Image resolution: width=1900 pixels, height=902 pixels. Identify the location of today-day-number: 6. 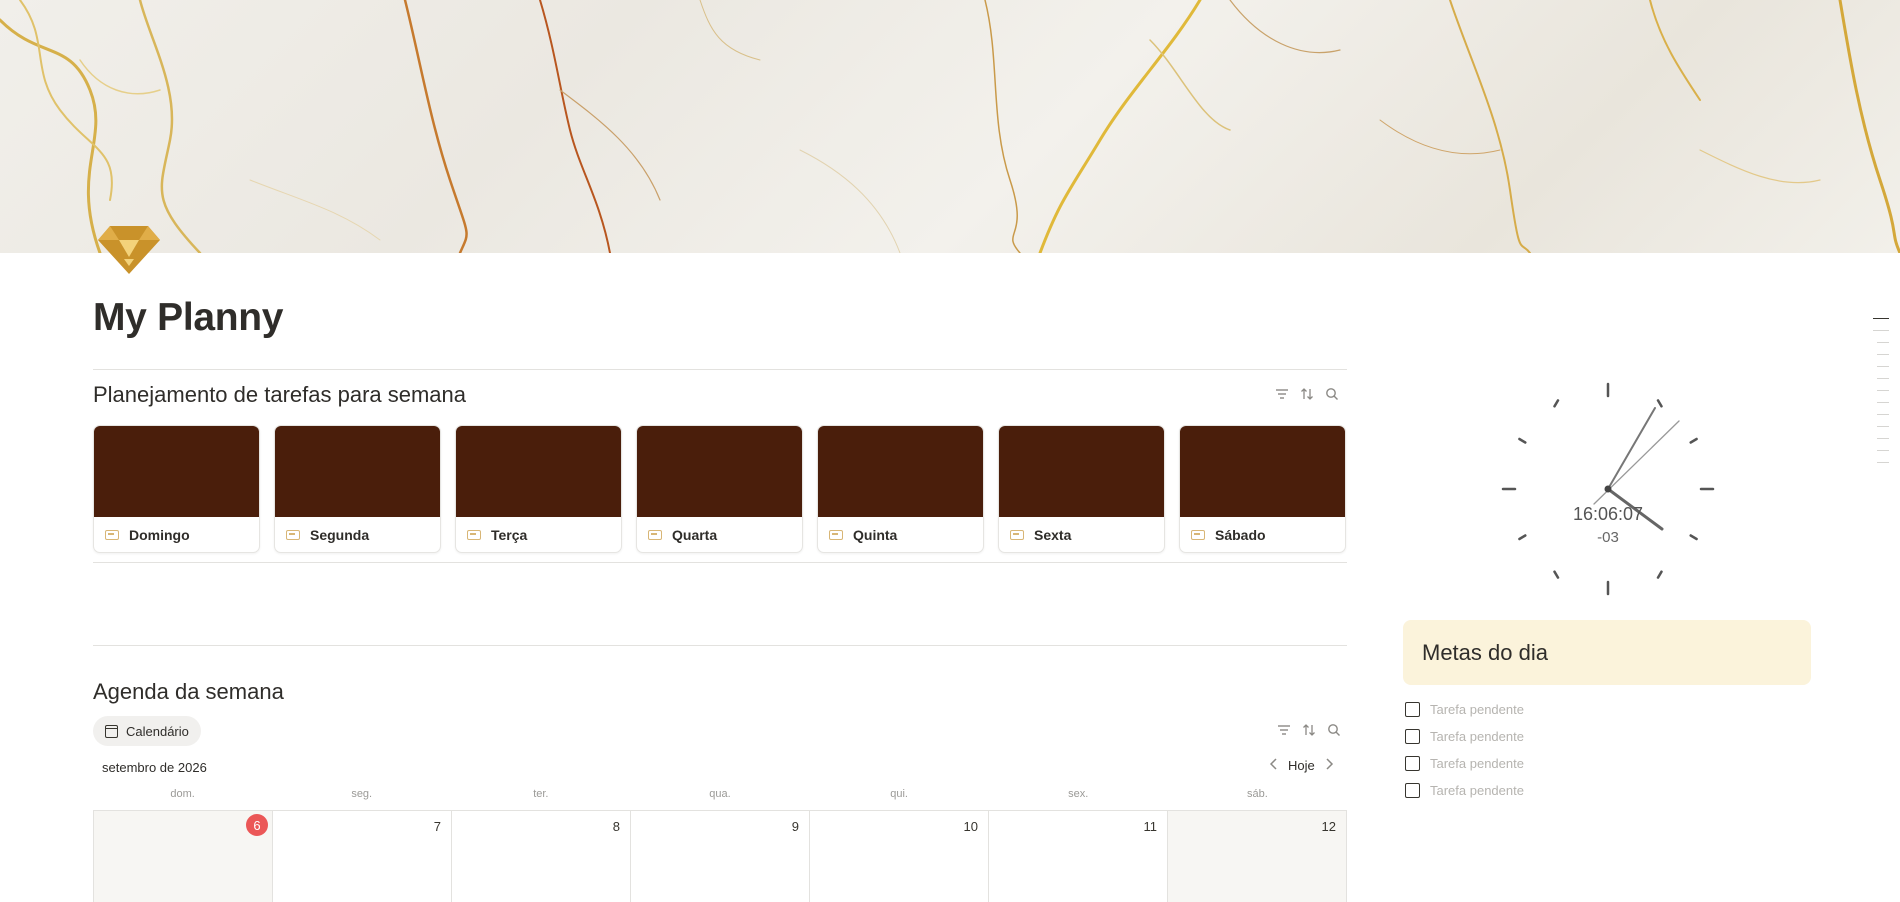
(257, 825).